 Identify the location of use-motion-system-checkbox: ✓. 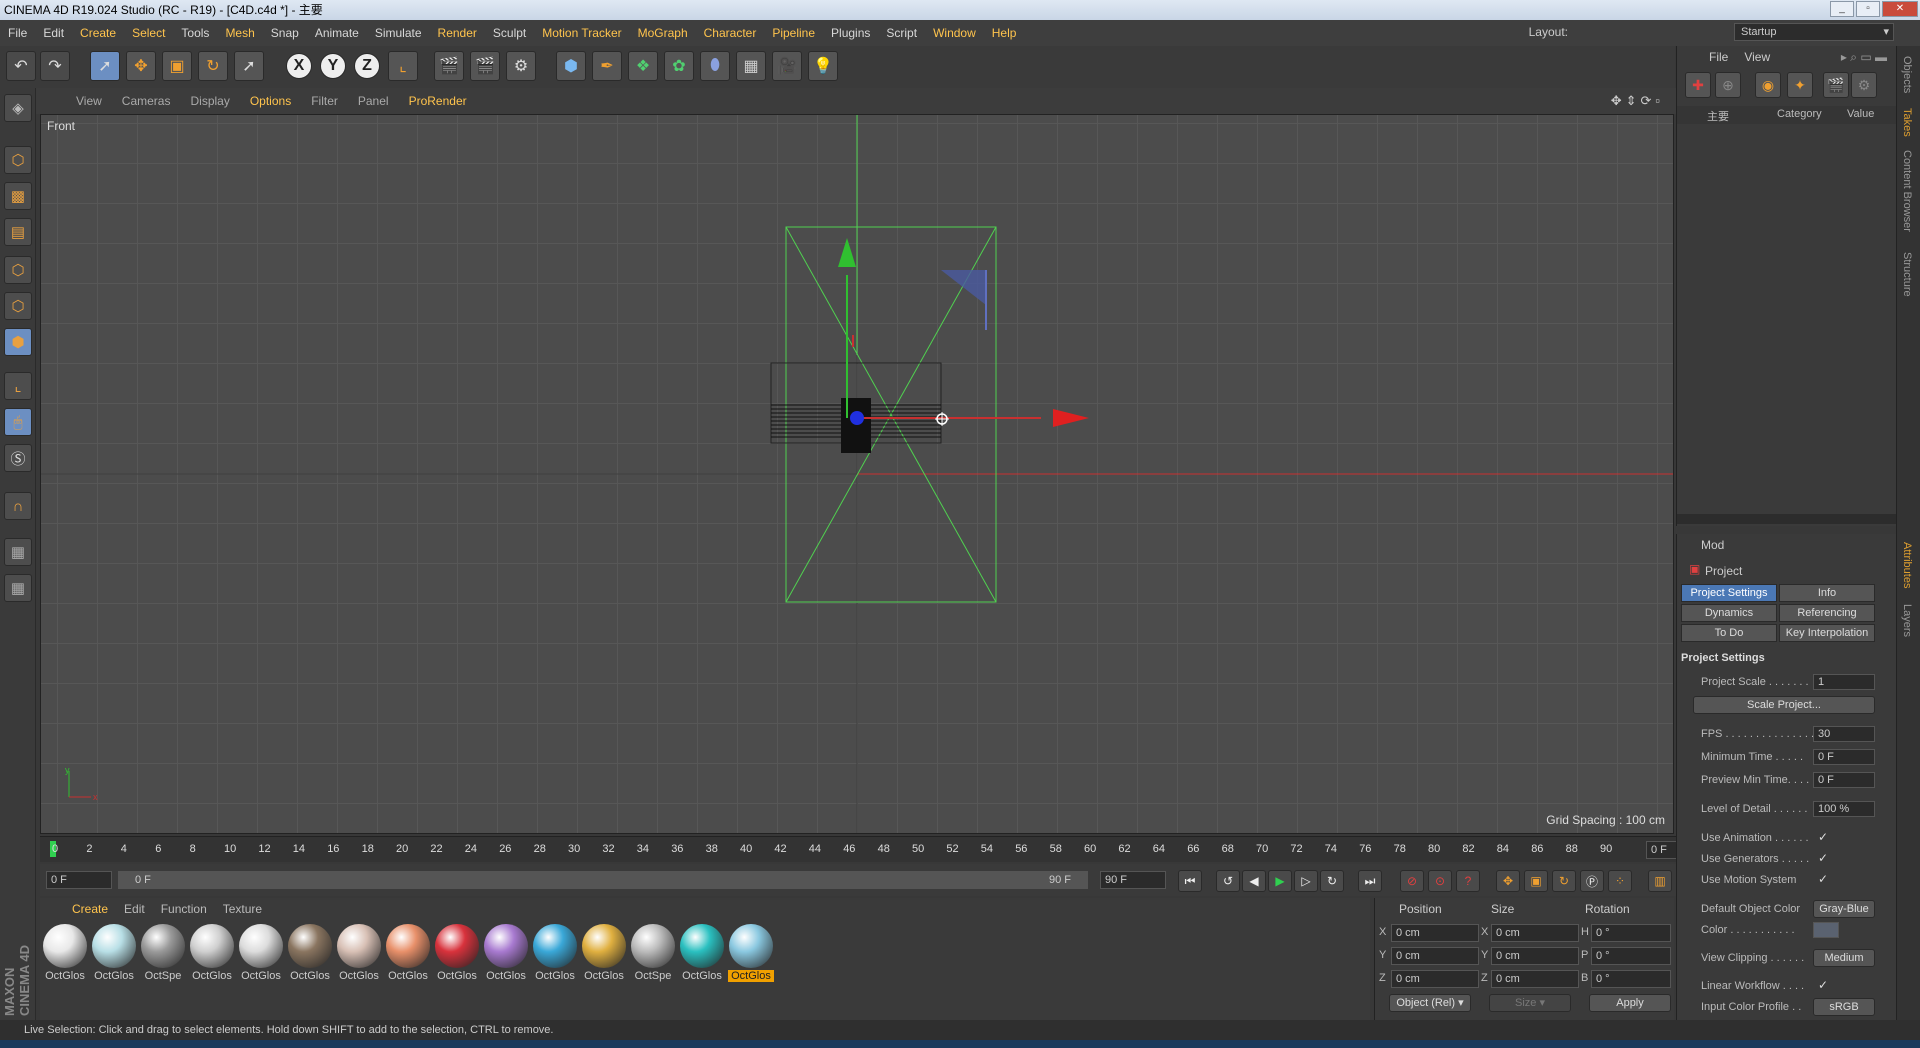
(1823, 879).